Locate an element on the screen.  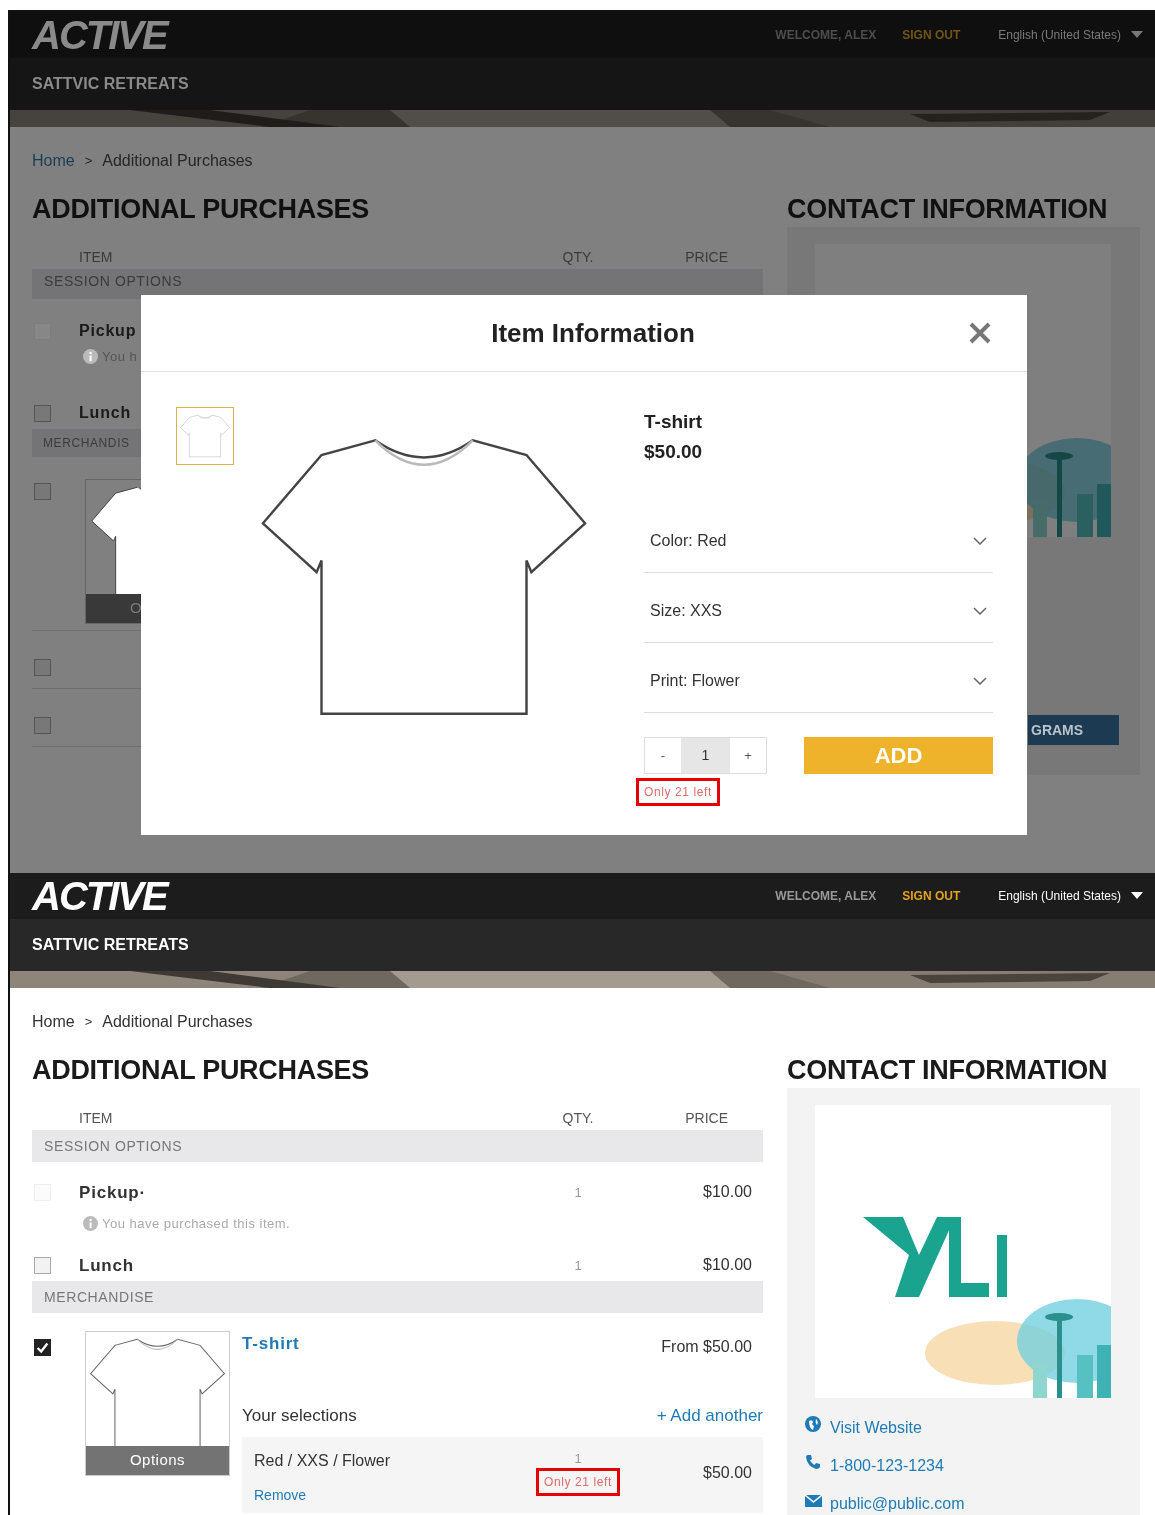
globe-icon is located at coordinates (813, 1424).